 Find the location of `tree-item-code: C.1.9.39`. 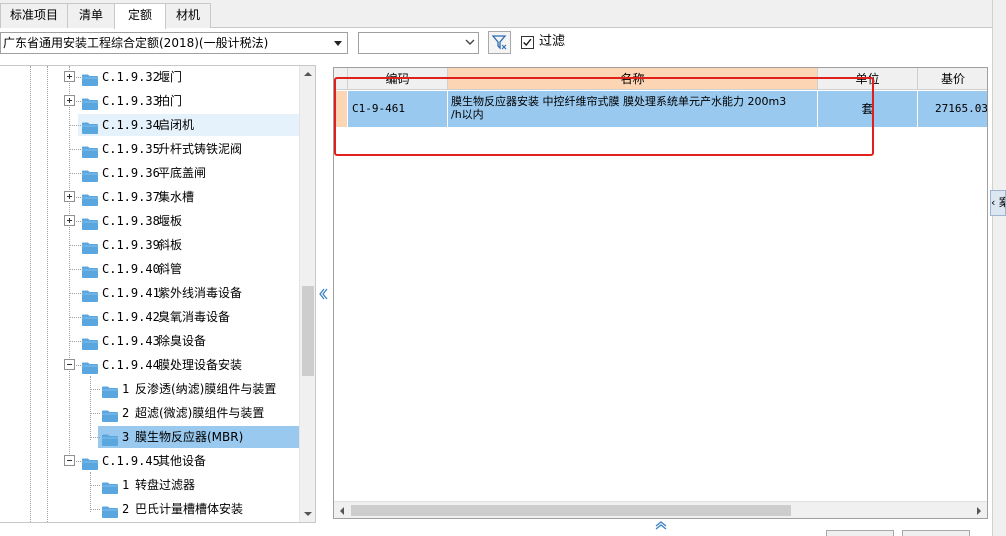

tree-item-code: C.1.9.39 is located at coordinates (131, 245).